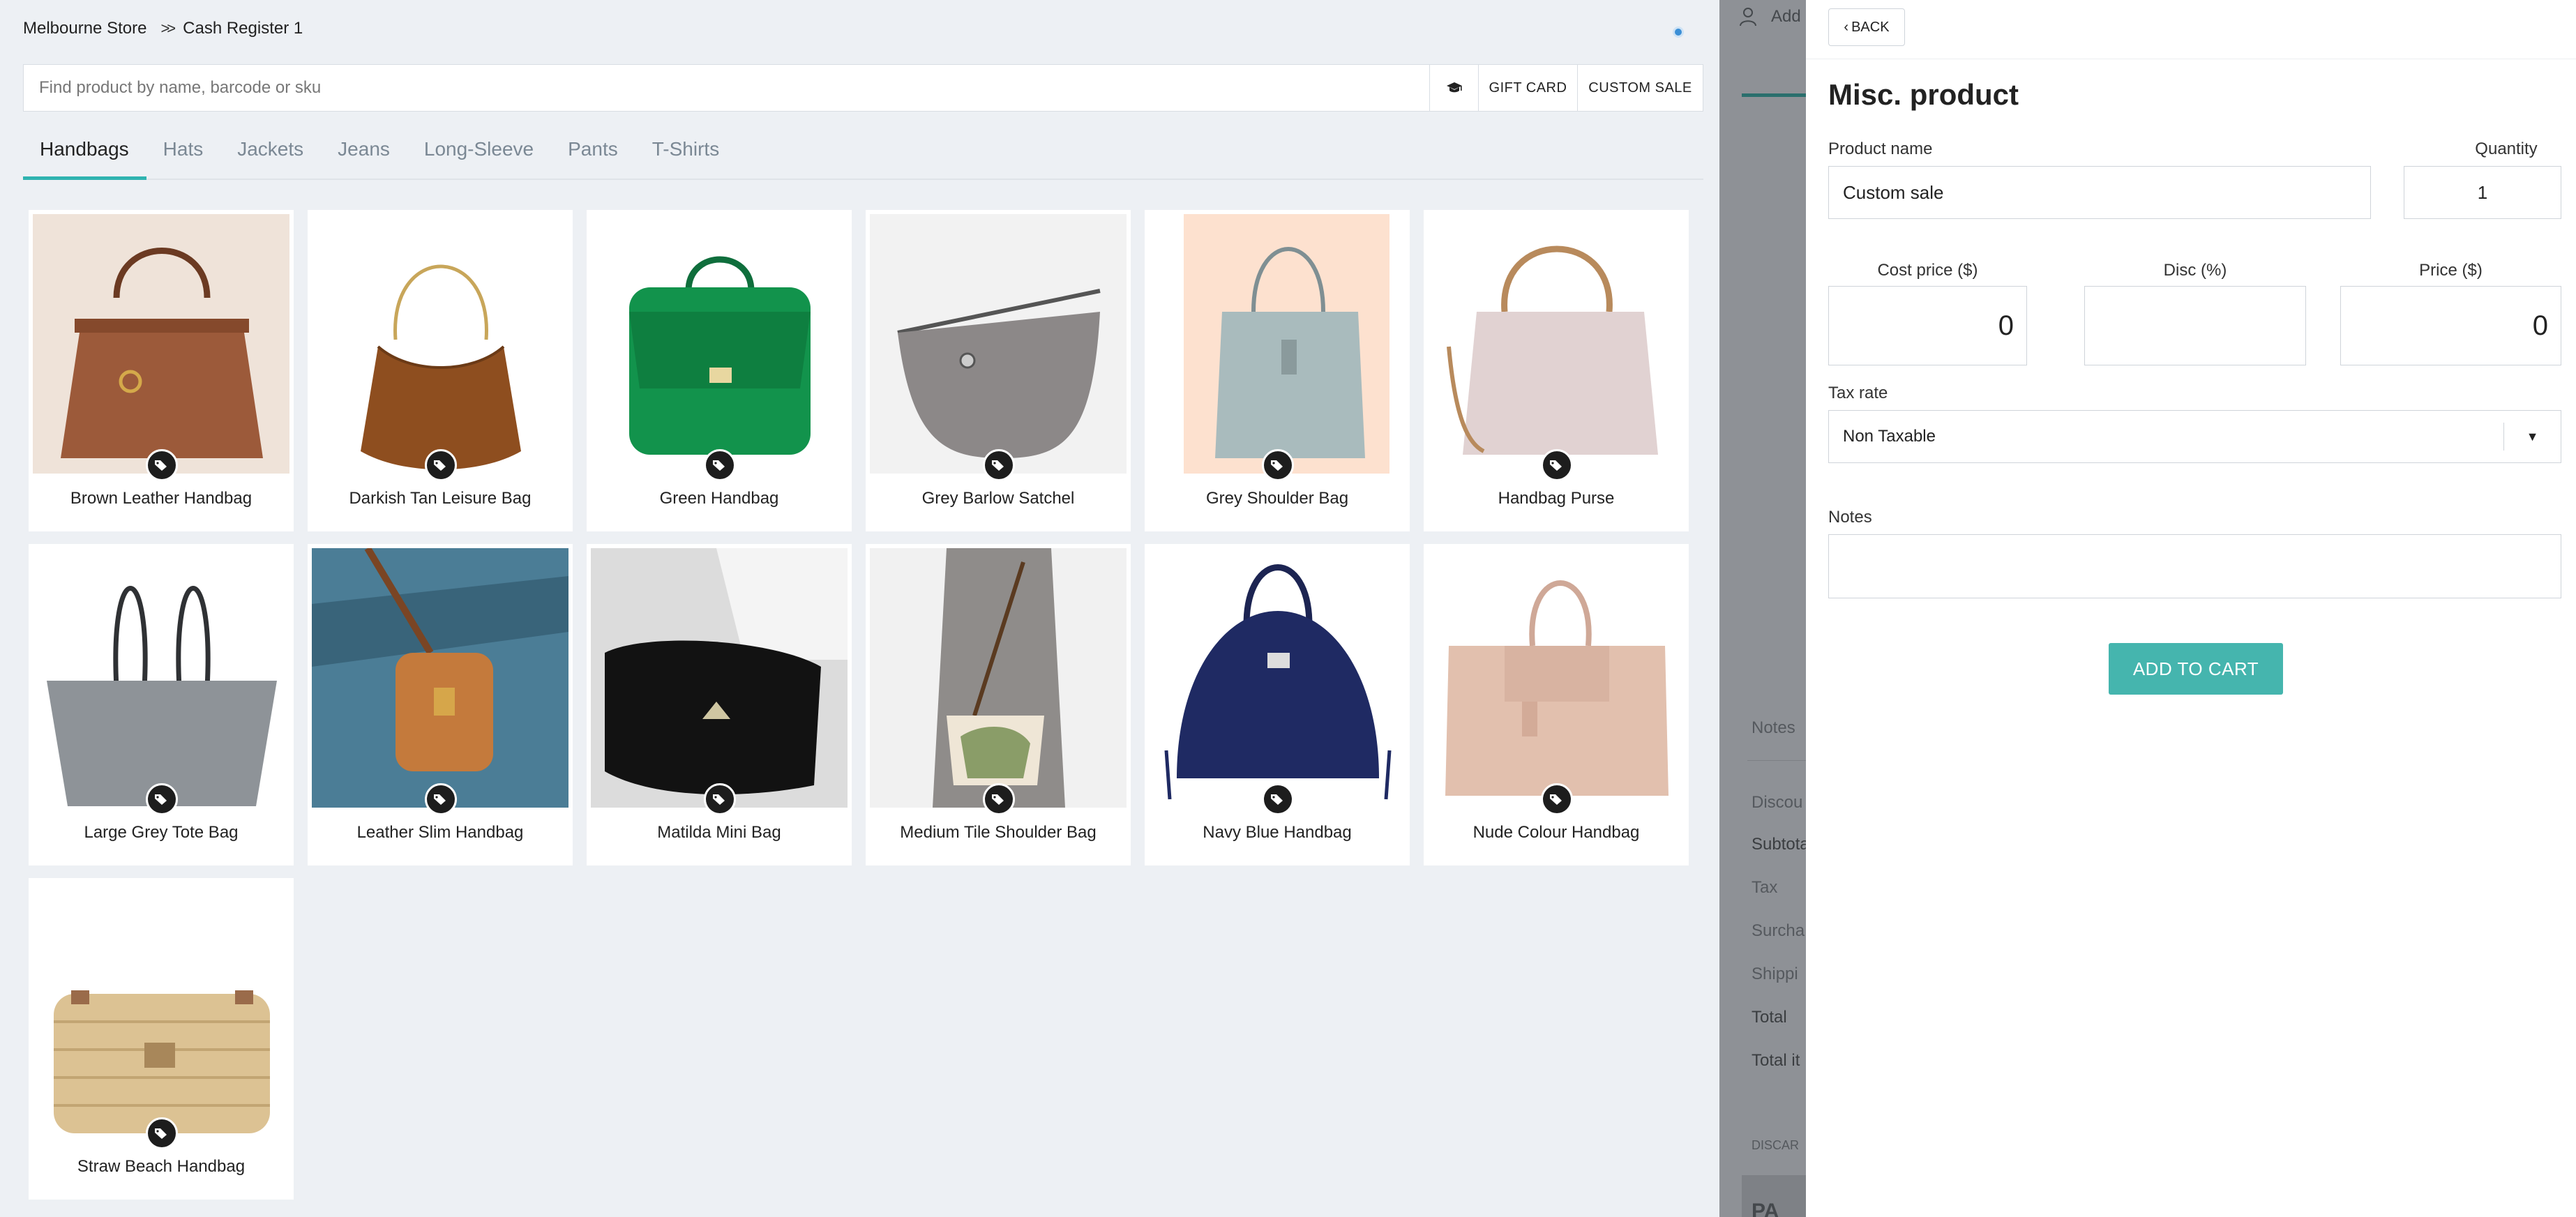 This screenshot has width=2576, height=1217. I want to click on cart-total-items: Total it, so click(1776, 1060).